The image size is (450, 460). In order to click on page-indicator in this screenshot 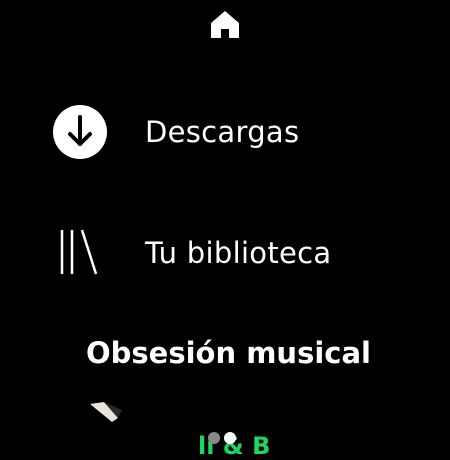, I will do `click(222, 438)`.